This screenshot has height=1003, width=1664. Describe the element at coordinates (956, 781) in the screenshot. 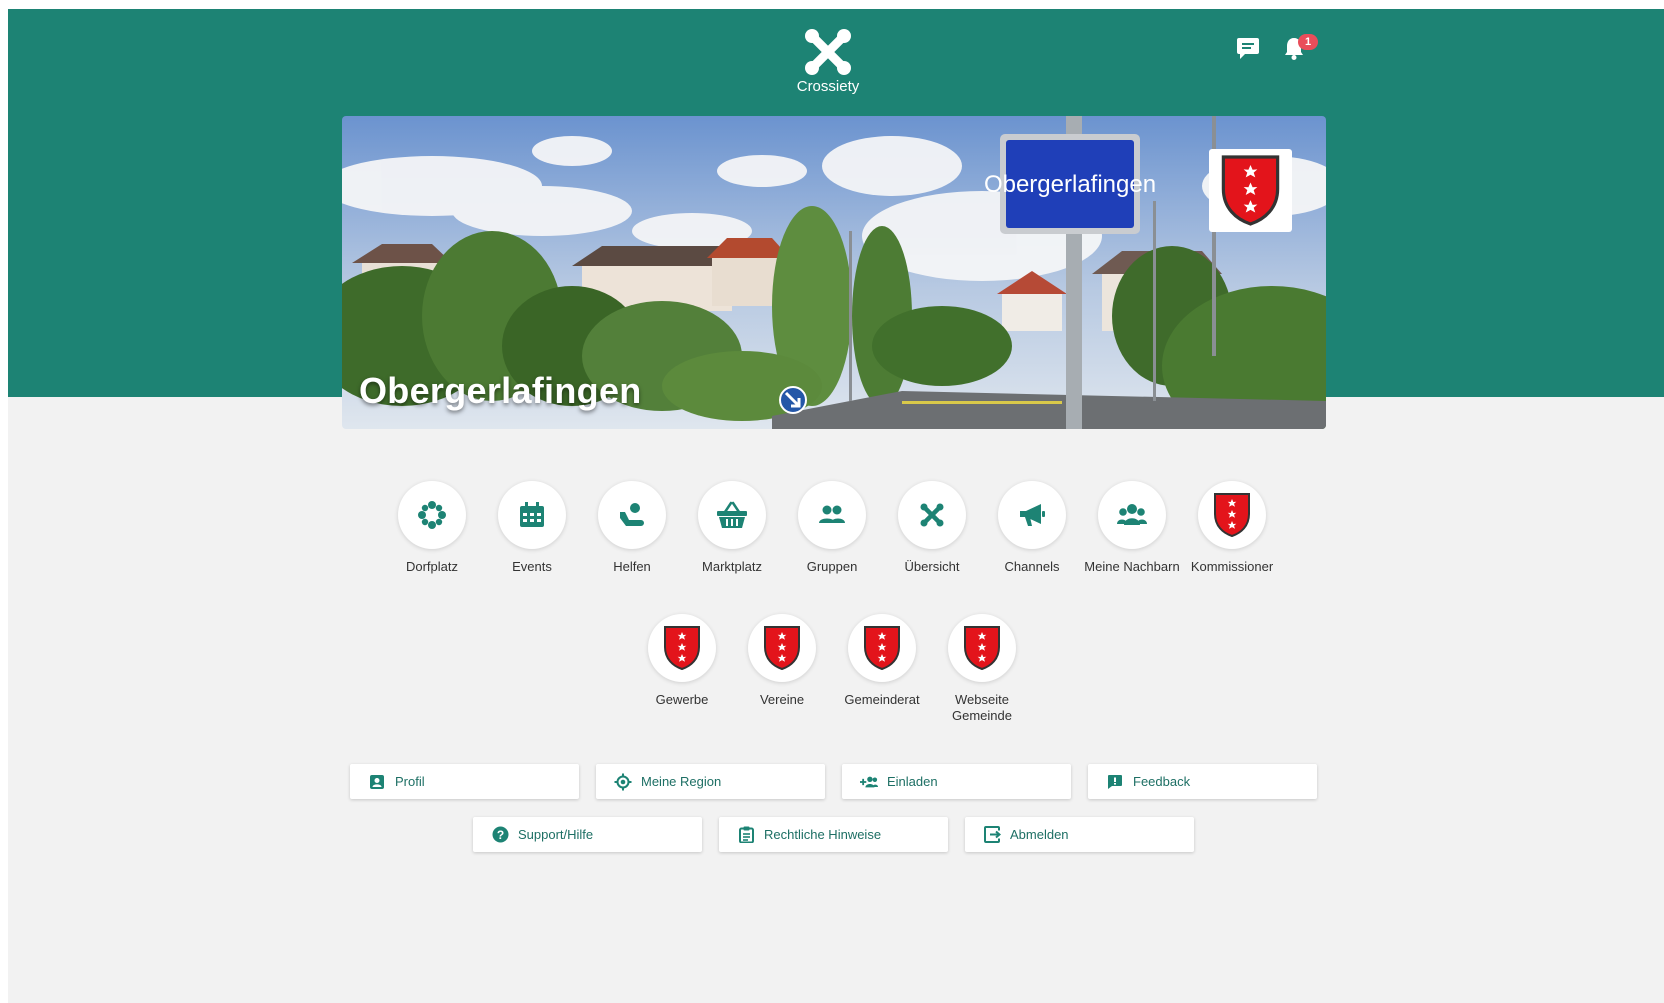

I see `einladen-button: Einladen` at that location.